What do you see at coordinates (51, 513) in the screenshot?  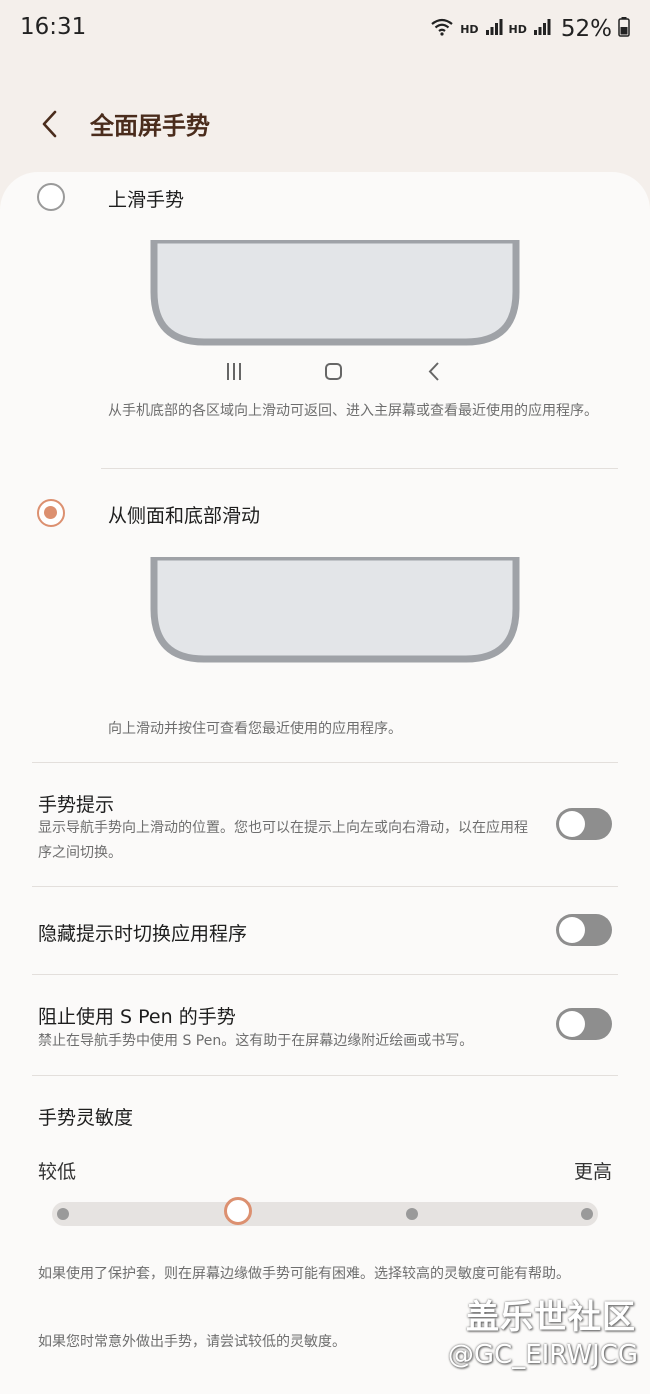 I see `radio-button-selected` at bounding box center [51, 513].